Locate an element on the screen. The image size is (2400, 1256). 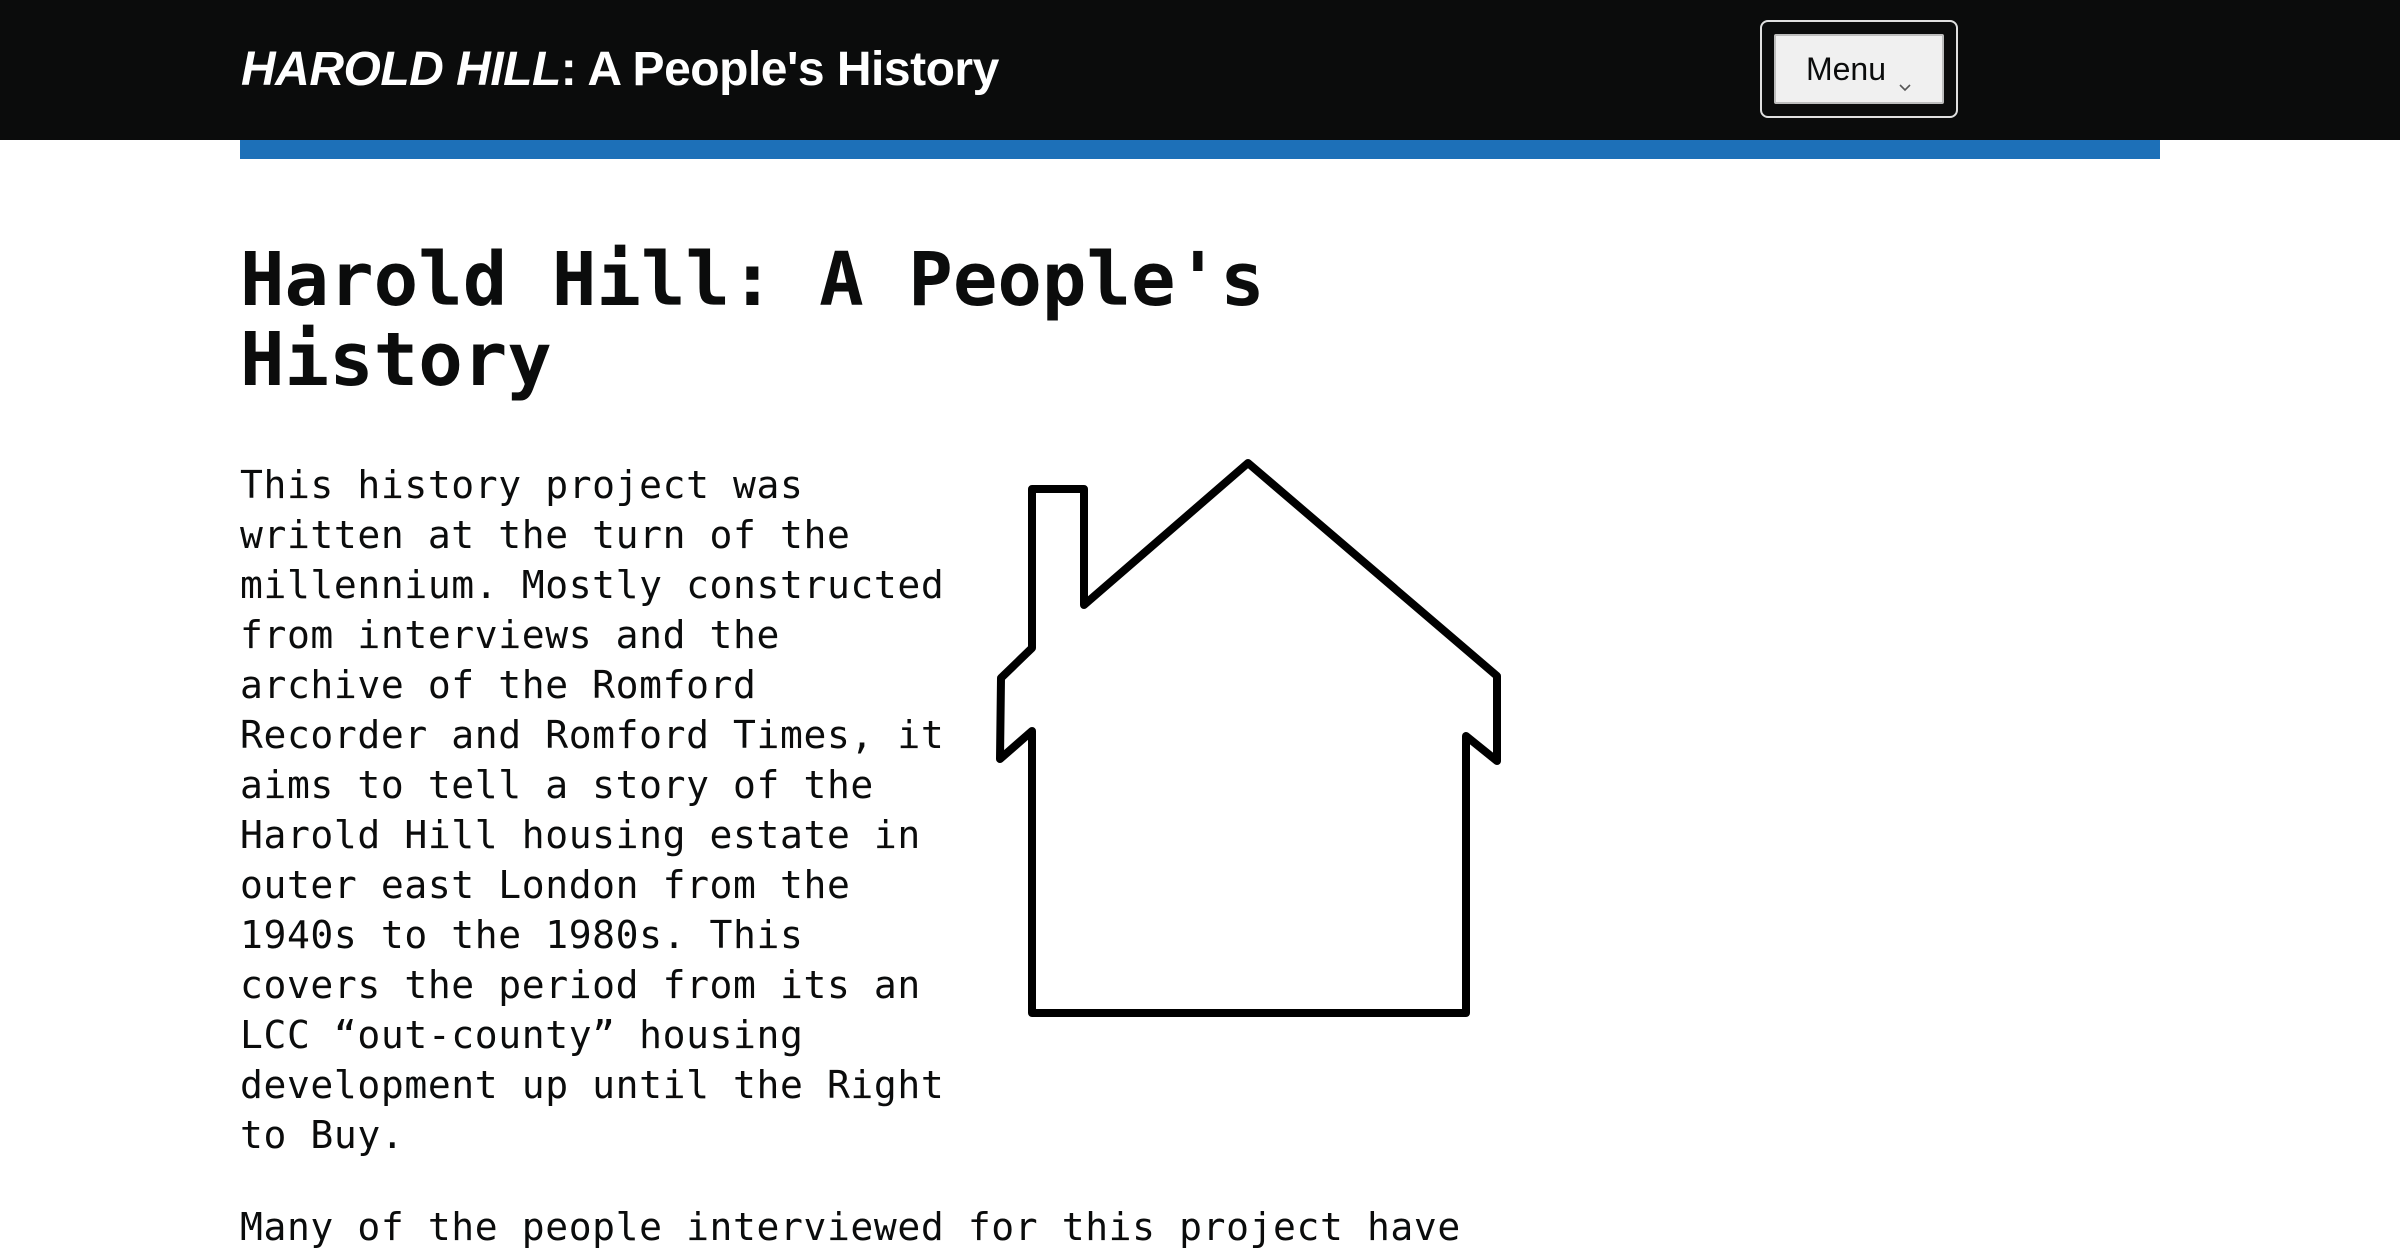
chevron-down-icon is located at coordinates (1905, 79).